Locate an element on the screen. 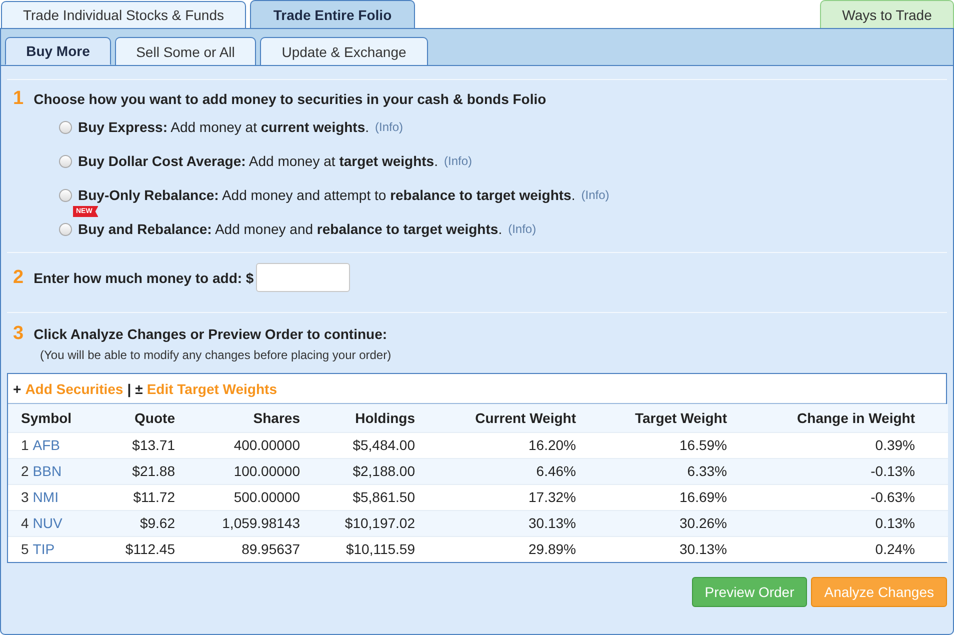 The width and height of the screenshot is (954, 635). option-label: Buy Dollar Cost Average: Add money at target weights. is located at coordinates (258, 161).